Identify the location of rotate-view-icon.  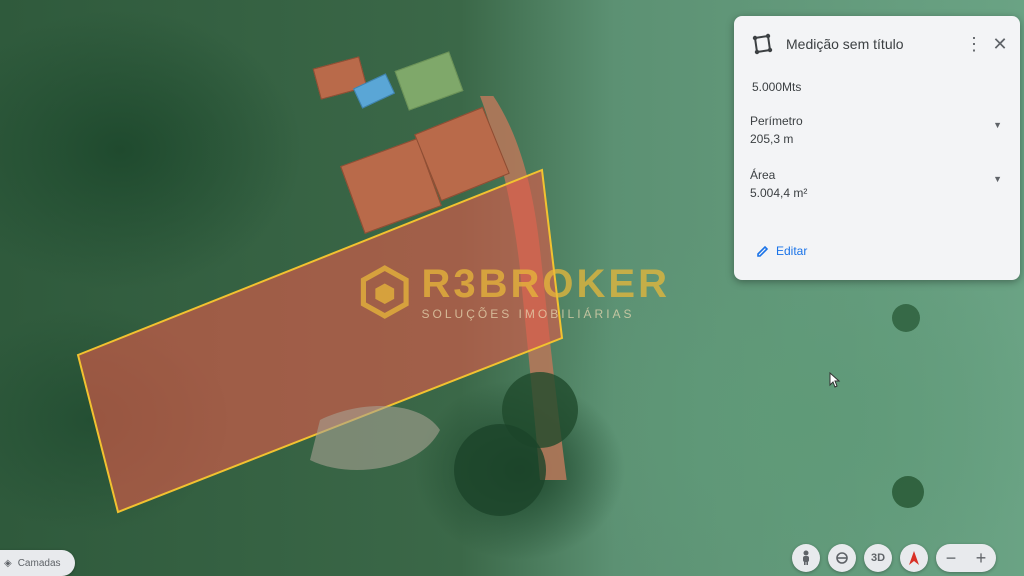
(842, 558).